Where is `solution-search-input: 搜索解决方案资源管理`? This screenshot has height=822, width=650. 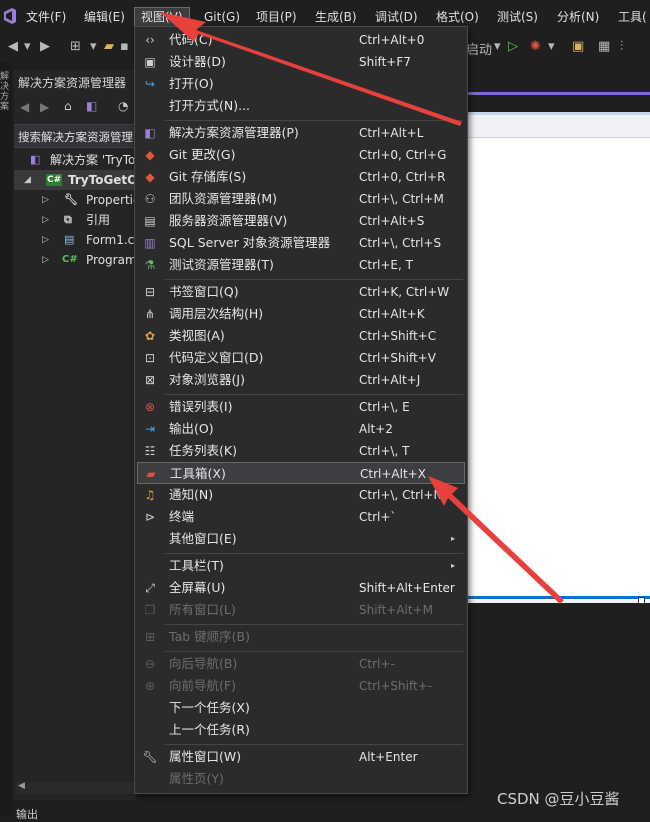 solution-search-input: 搜索解决方案资源管理 is located at coordinates (75, 136).